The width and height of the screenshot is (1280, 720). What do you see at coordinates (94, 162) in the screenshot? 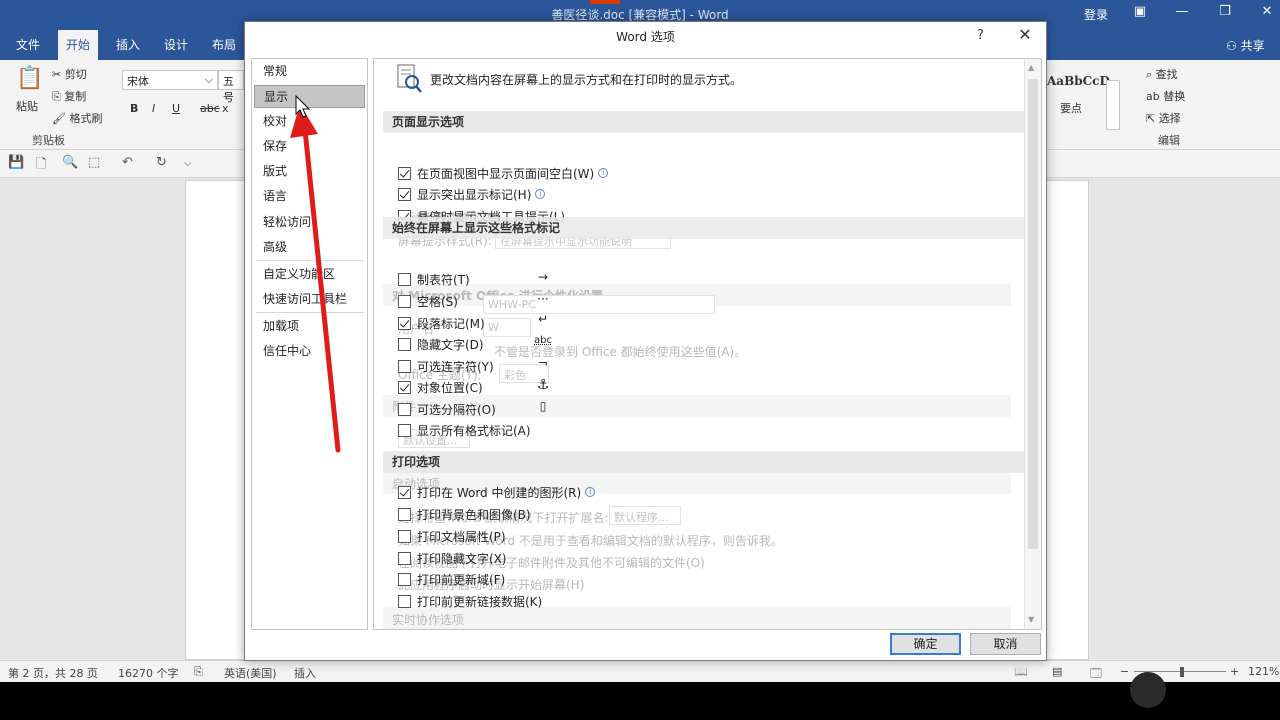
I see `touch-mode-icon: ⬚` at bounding box center [94, 162].